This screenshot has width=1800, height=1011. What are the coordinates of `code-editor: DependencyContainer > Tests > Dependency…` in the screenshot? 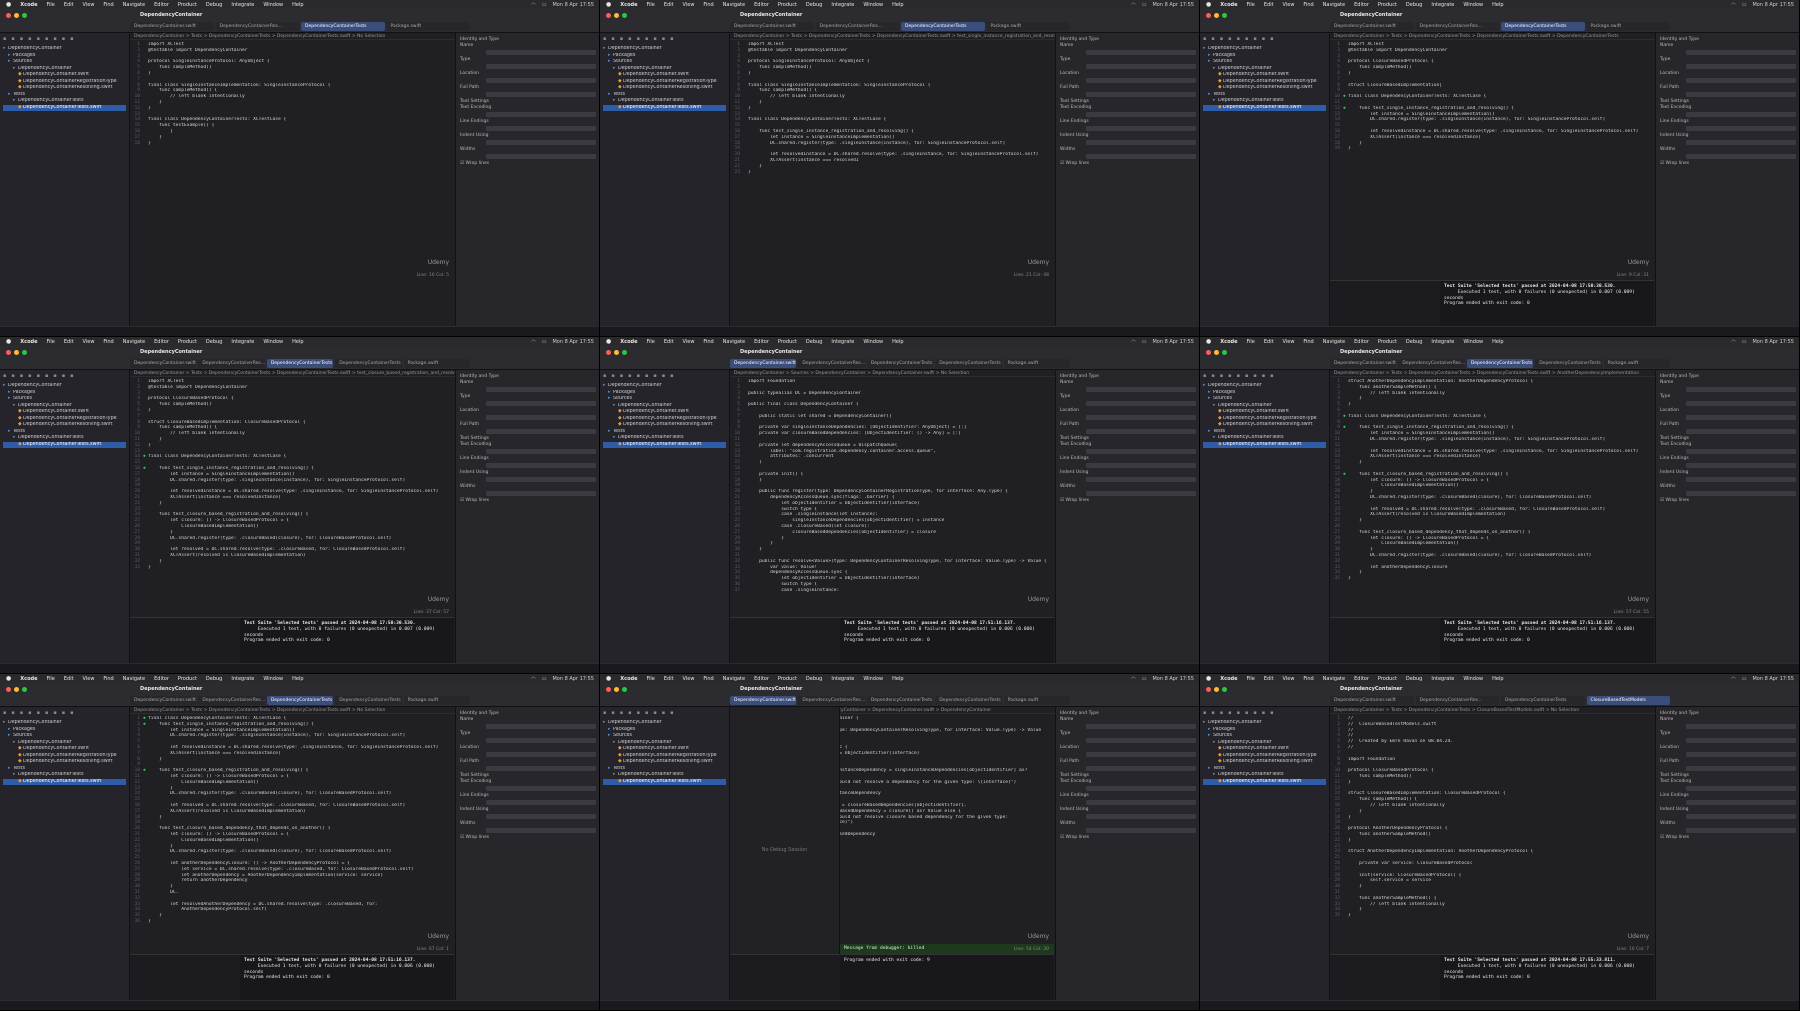 It's located at (892, 179).